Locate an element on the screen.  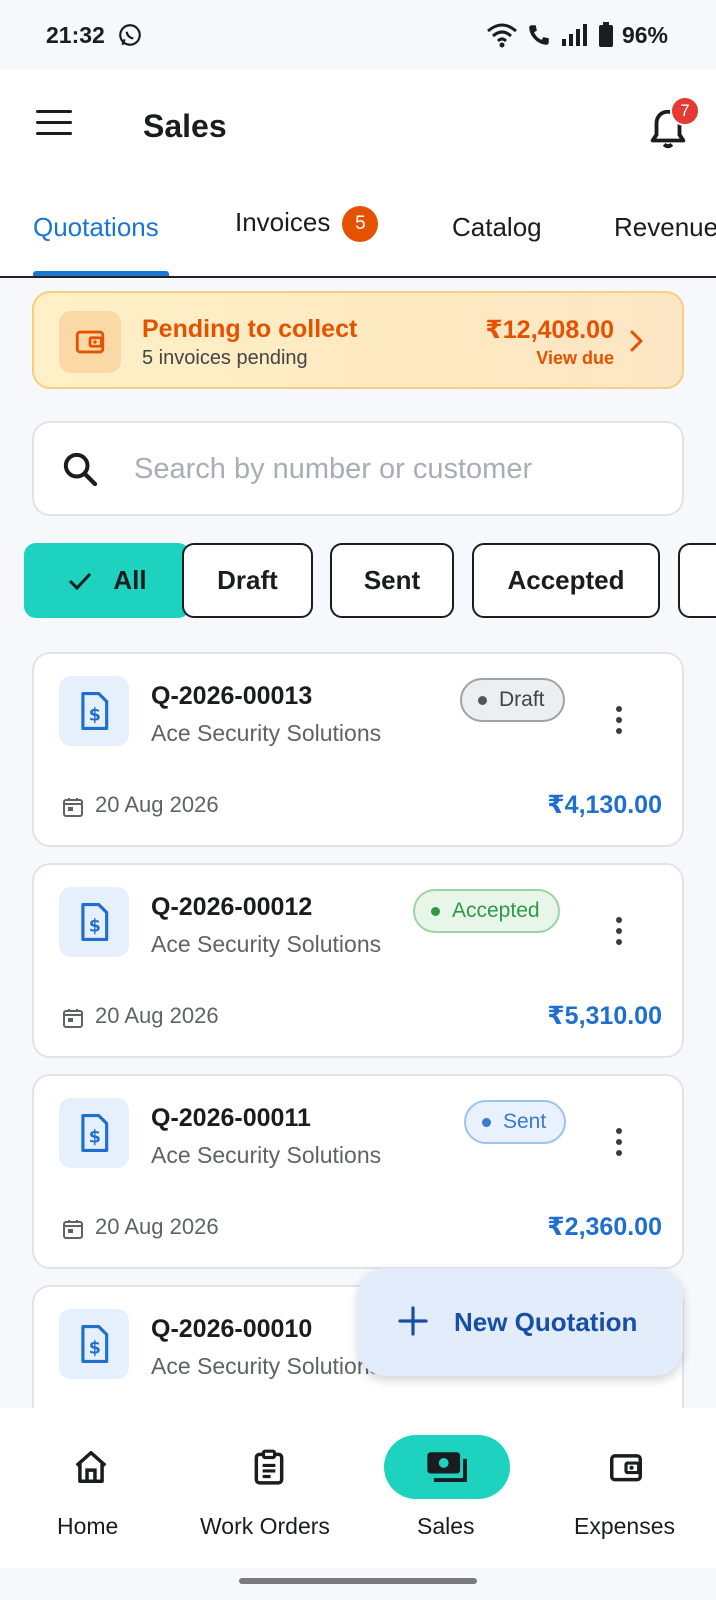
pending-subtitle: 5 invoices pending is located at coordinates (225, 358).